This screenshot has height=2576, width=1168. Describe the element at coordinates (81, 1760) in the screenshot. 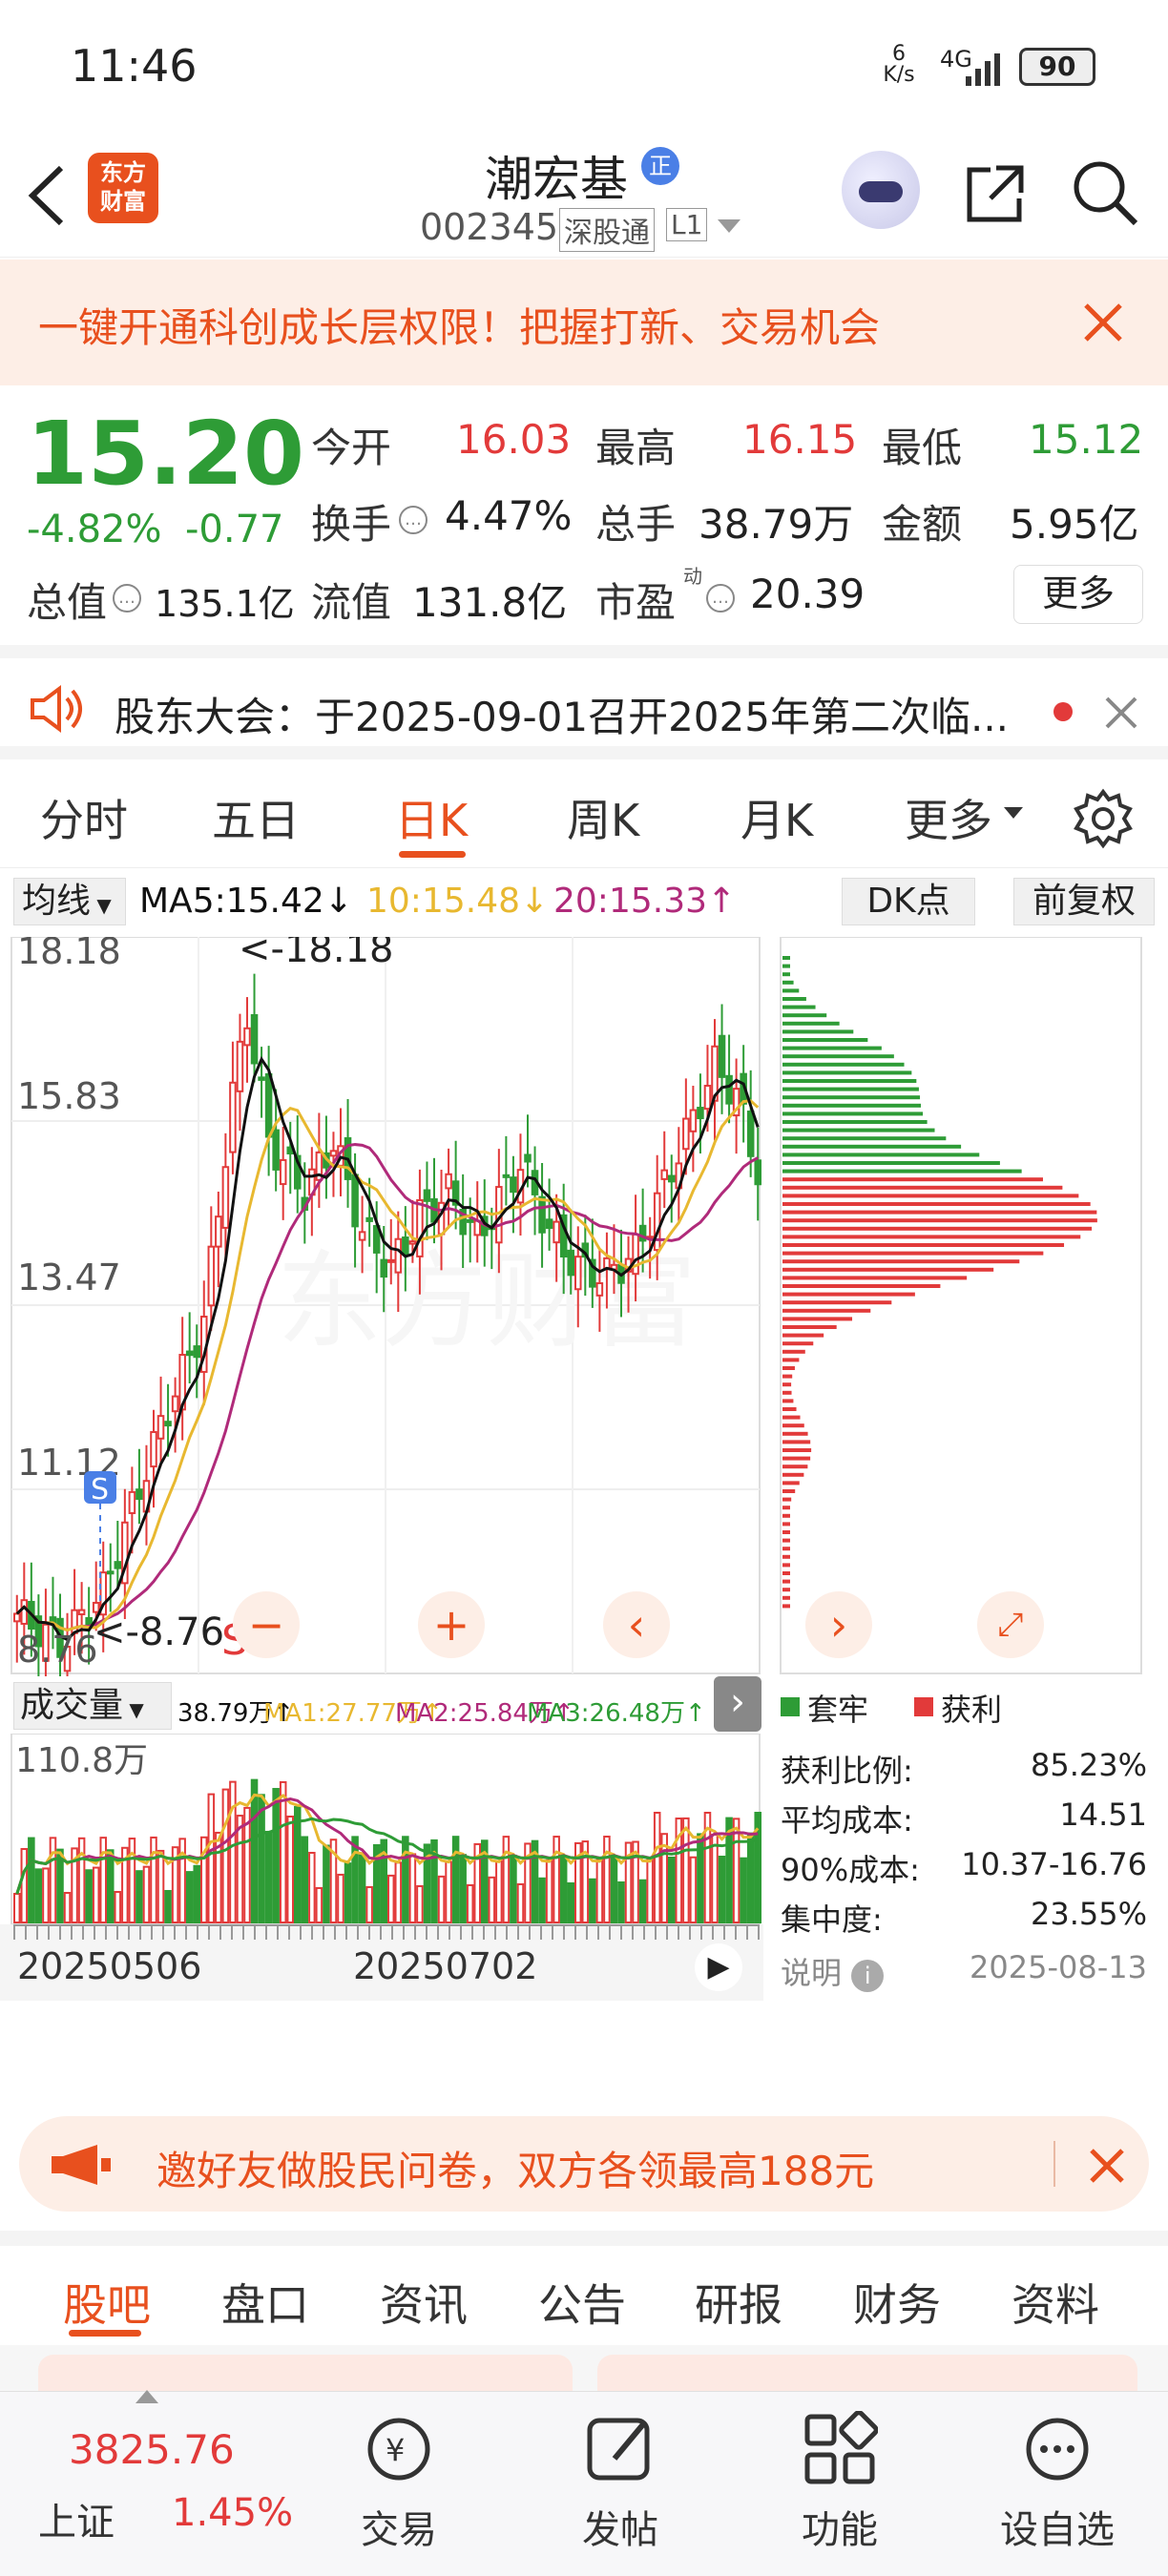

I see `vol-max-label: 110.8万` at that location.